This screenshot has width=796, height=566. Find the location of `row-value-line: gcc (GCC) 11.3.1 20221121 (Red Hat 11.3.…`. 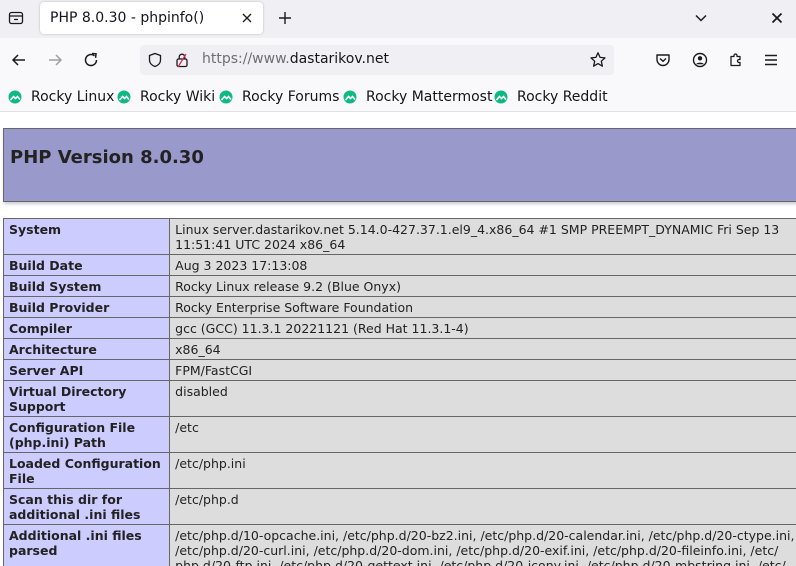

row-value-line: gcc (GCC) 11.3.1 20221121 (Red Hat 11.3.… is located at coordinates (322, 328).